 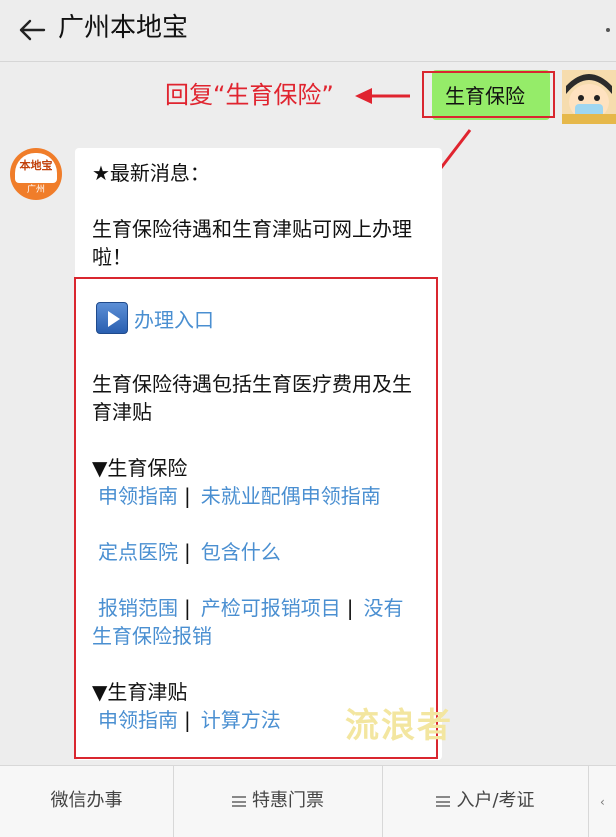 What do you see at coordinates (384, 608) in the screenshot?
I see `no-insurance-link: 没有` at bounding box center [384, 608].